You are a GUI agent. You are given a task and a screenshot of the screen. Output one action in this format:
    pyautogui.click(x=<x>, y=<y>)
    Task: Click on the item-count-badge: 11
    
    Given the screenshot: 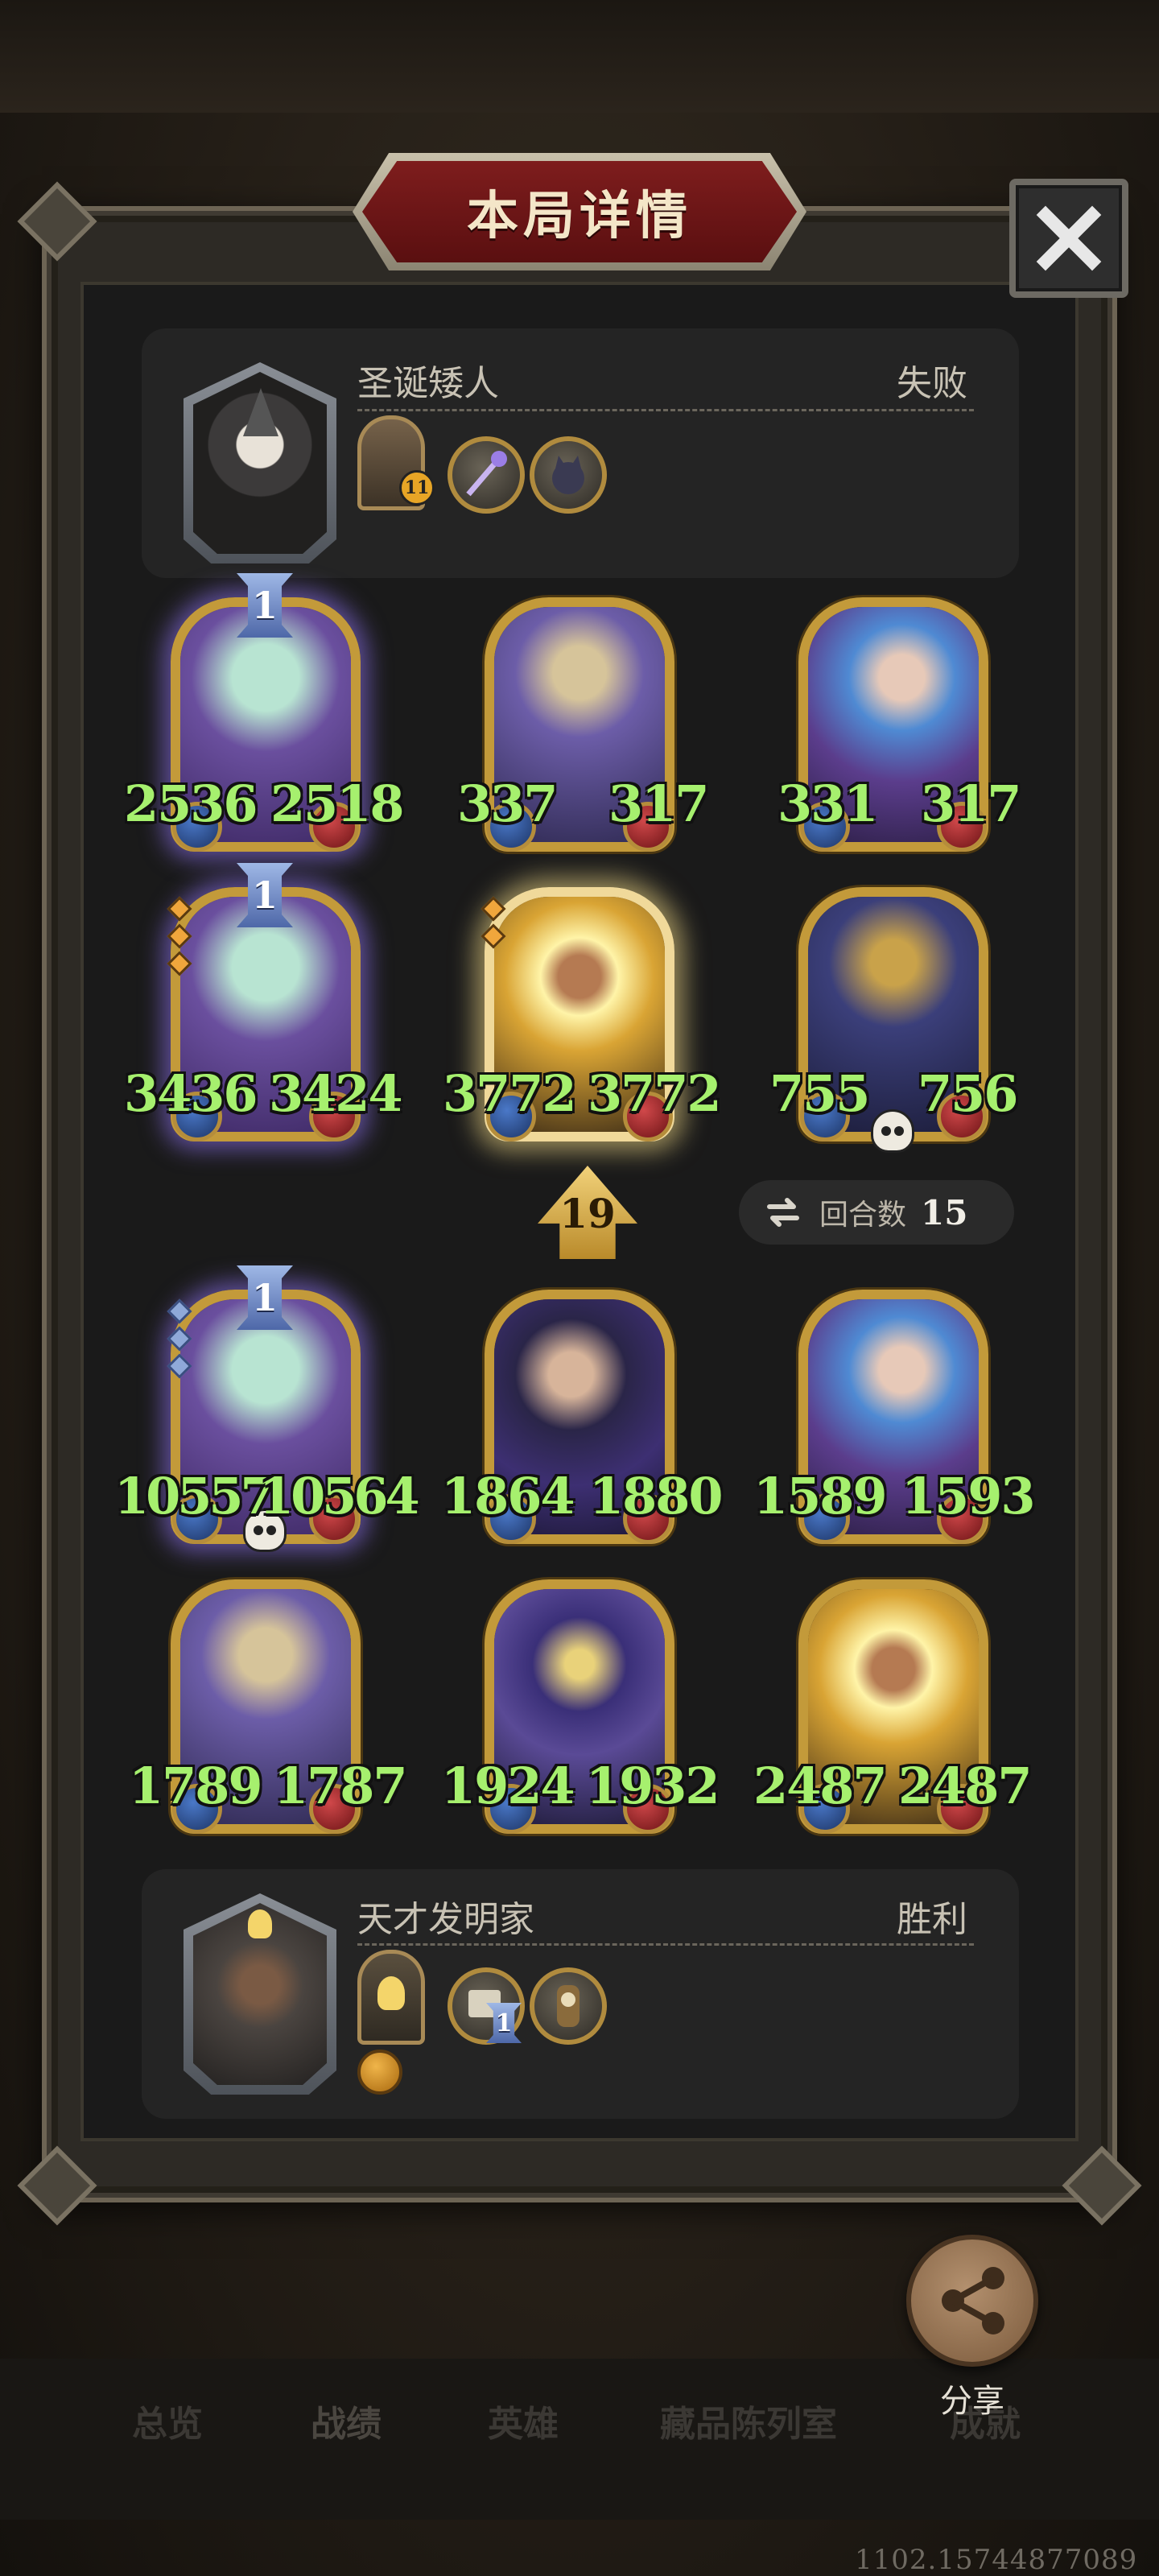 What is the action you would take?
    pyautogui.click(x=417, y=488)
    